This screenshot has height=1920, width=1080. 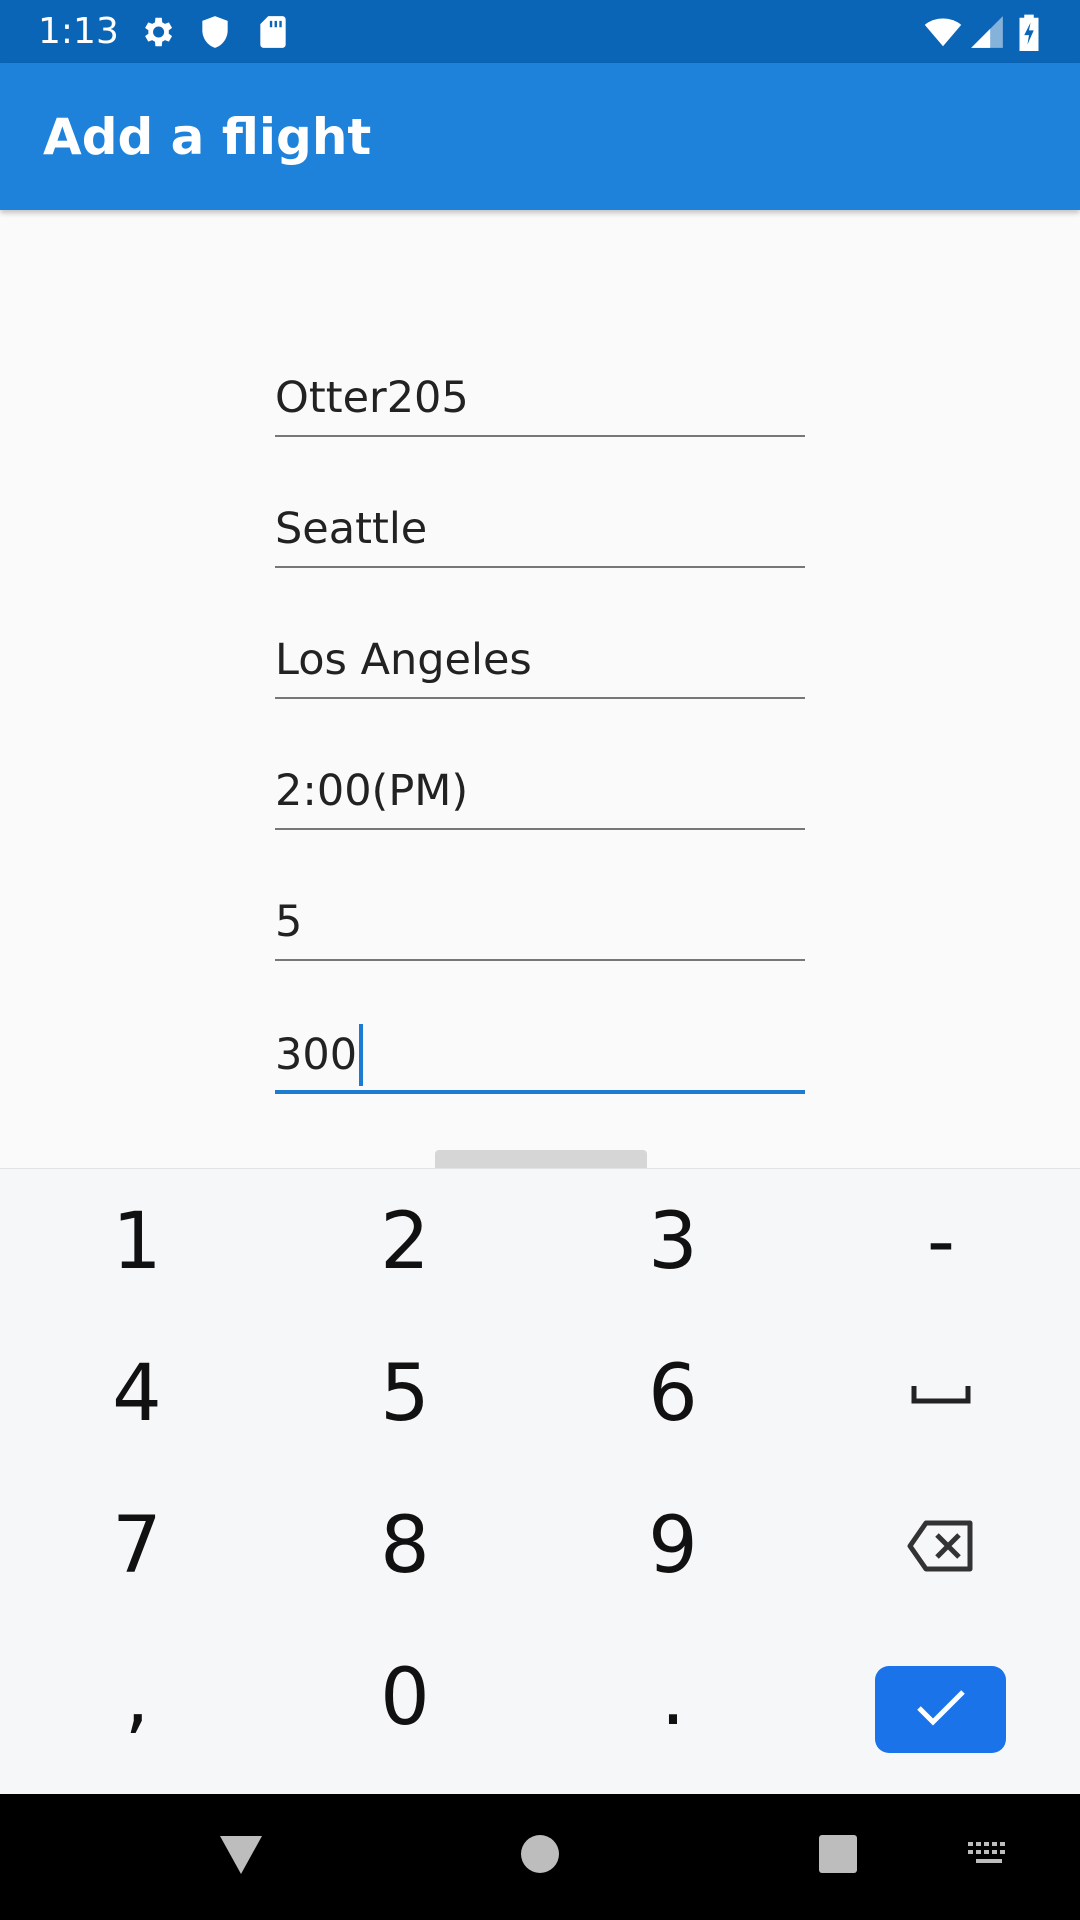 I want to click on field-value: 5, so click(x=289, y=922).